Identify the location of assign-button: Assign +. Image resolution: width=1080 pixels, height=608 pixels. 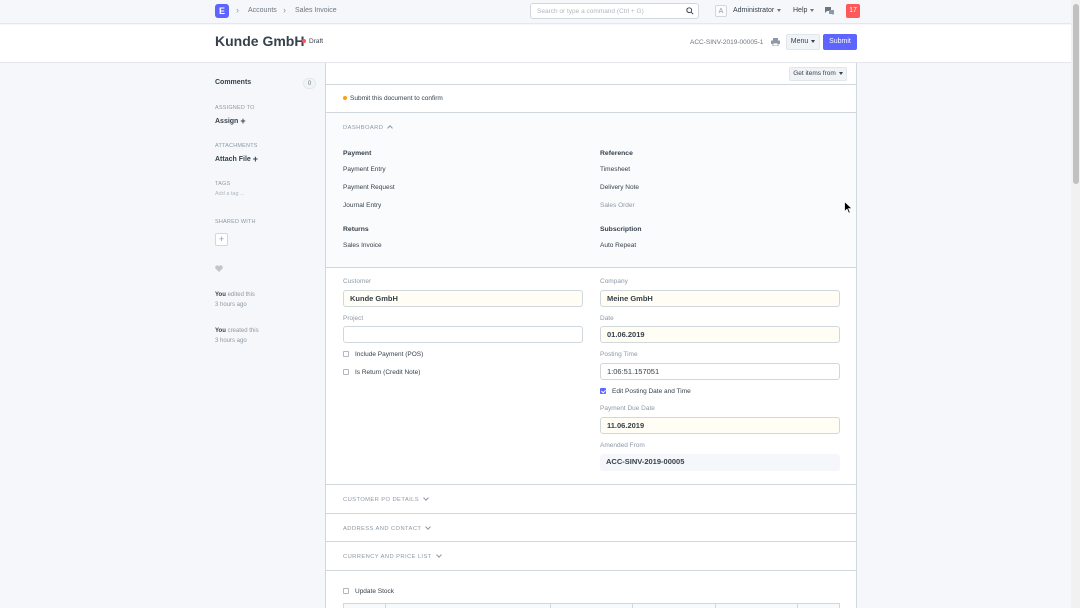
(230, 121).